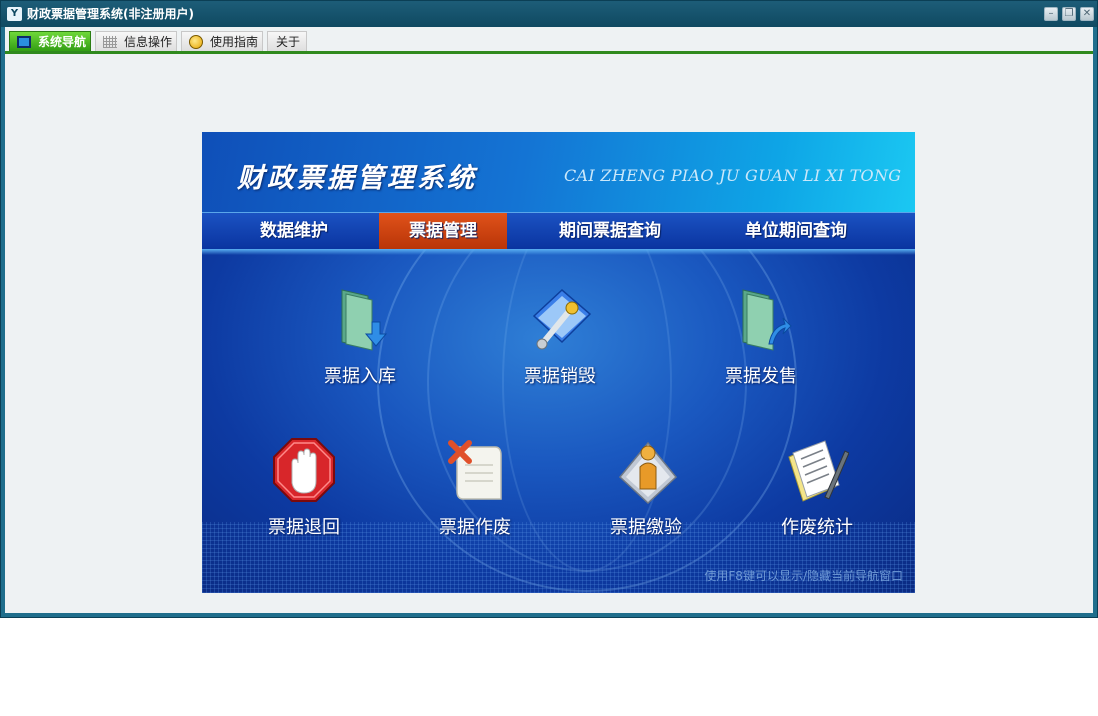  Describe the element at coordinates (803, 576) in the screenshot. I see `f8-hint: 使用F8键可以显示/隐藏当前导航窗口` at that location.